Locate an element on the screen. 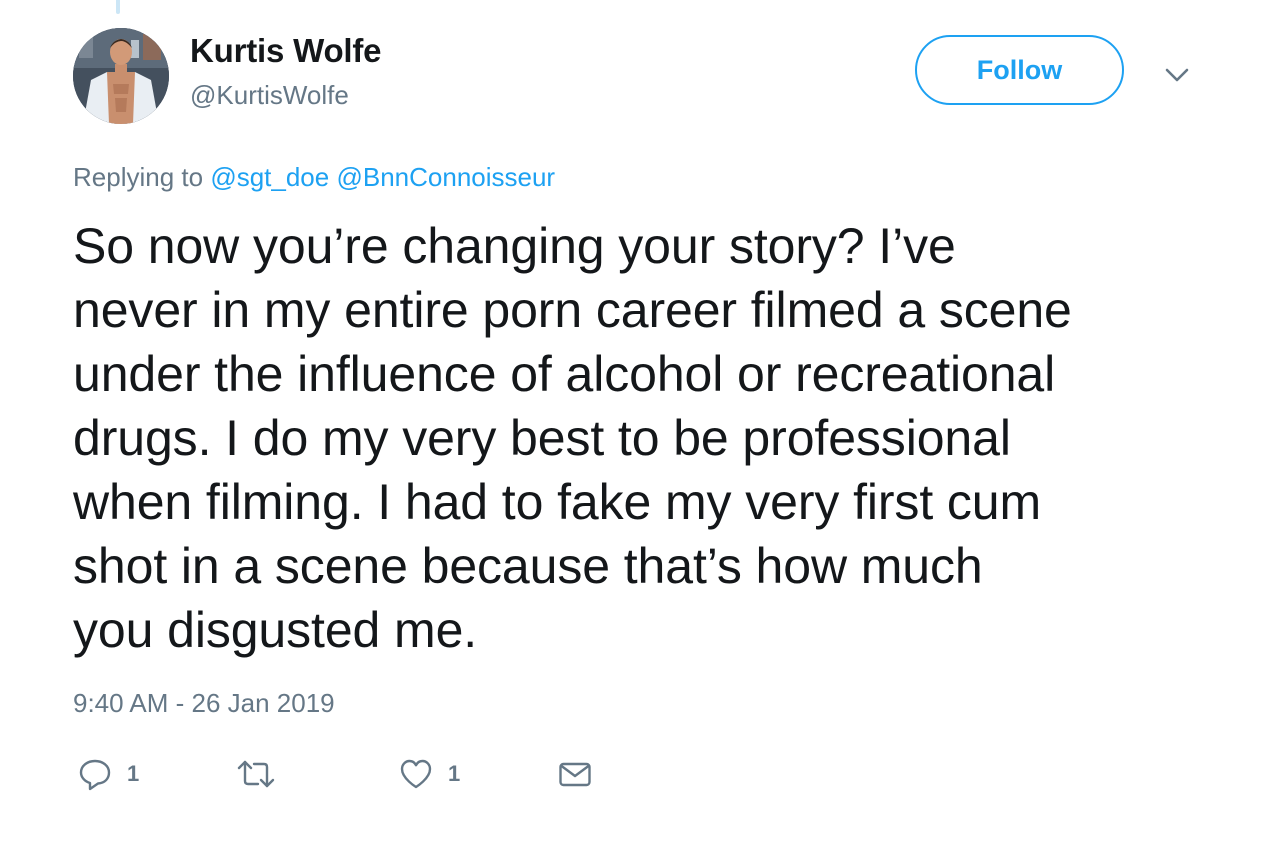 This screenshot has width=1262, height=842. chevron-down-icon is located at coordinates (1177, 75).